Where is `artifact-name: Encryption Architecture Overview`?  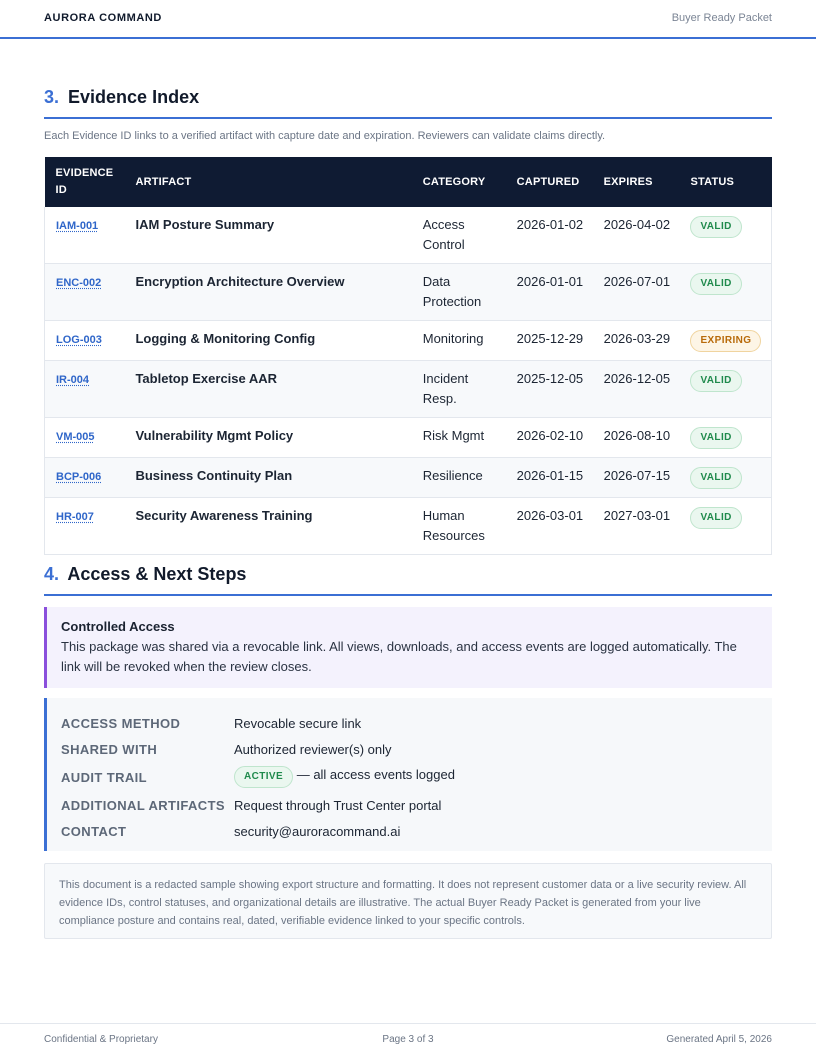 artifact-name: Encryption Architecture Overview is located at coordinates (268, 292).